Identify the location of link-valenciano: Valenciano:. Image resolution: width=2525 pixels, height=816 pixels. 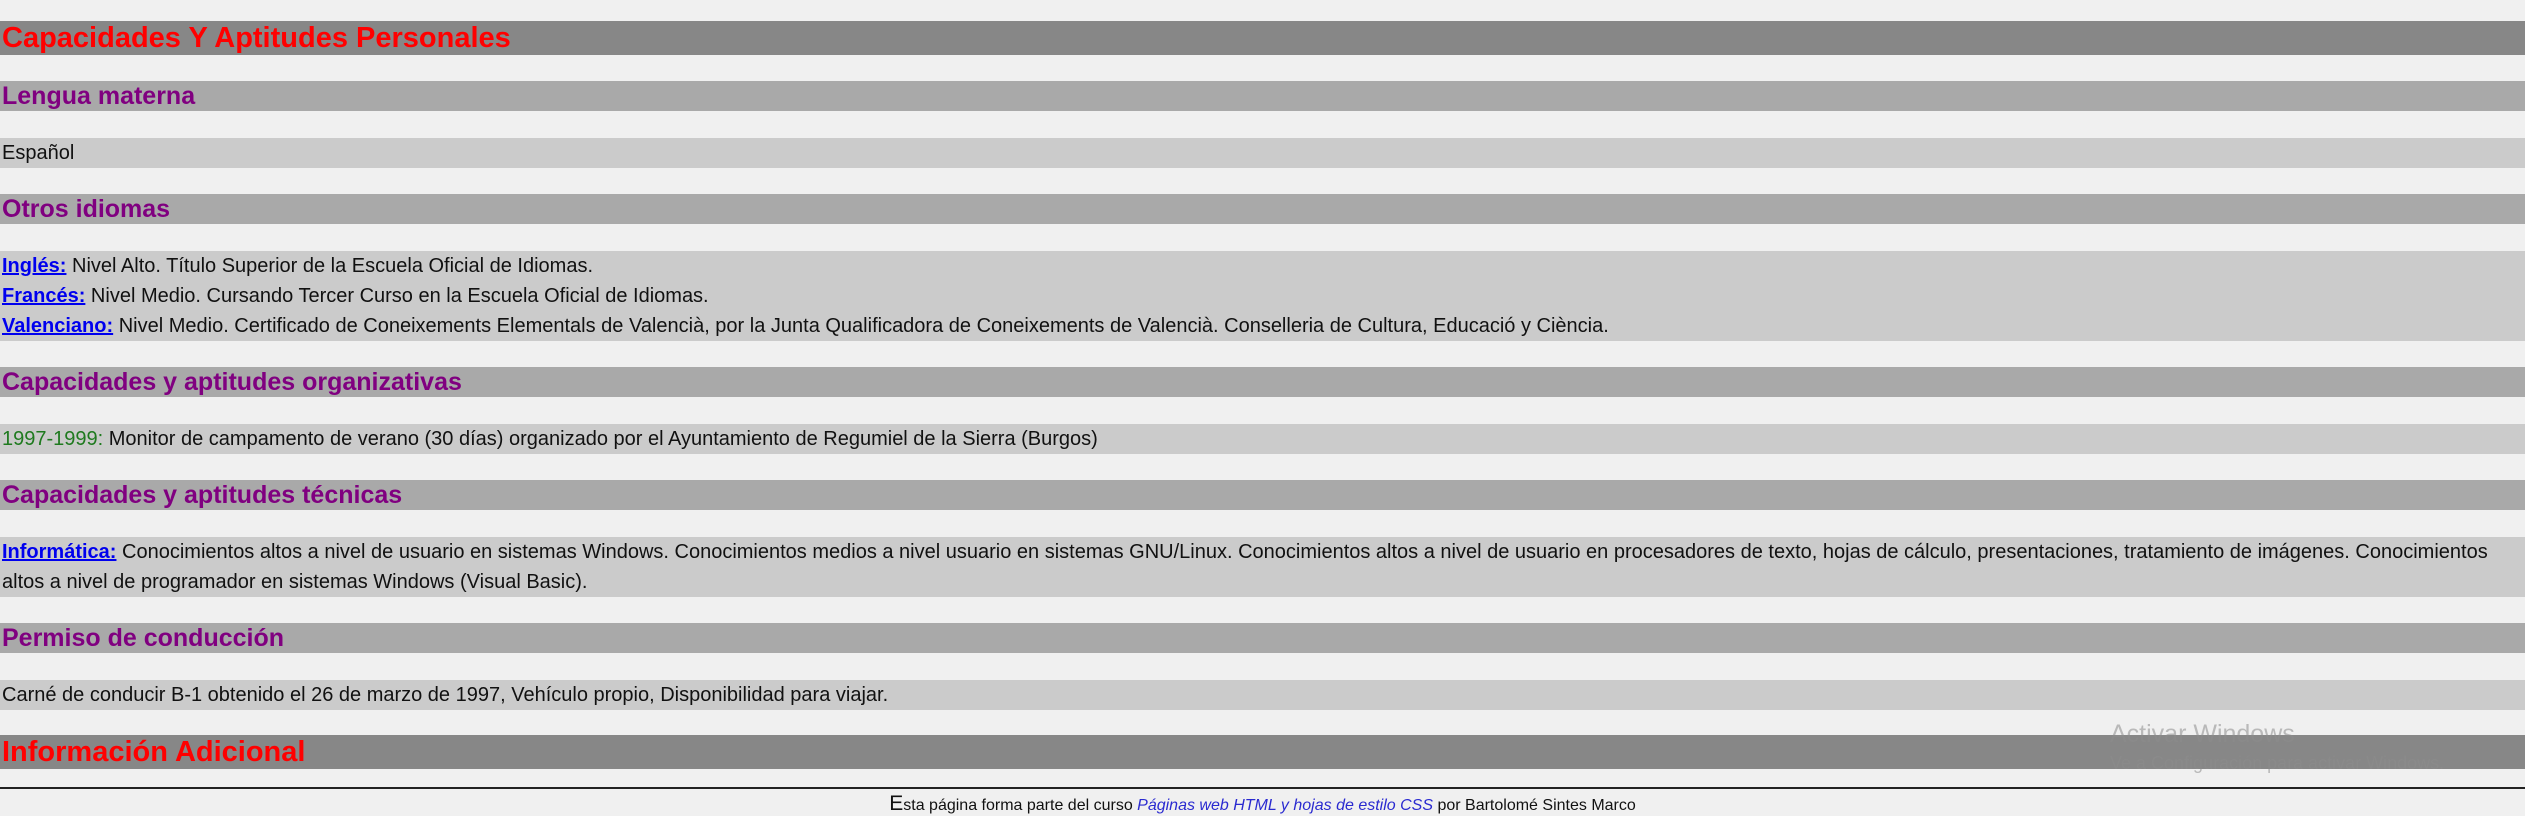
(57, 326).